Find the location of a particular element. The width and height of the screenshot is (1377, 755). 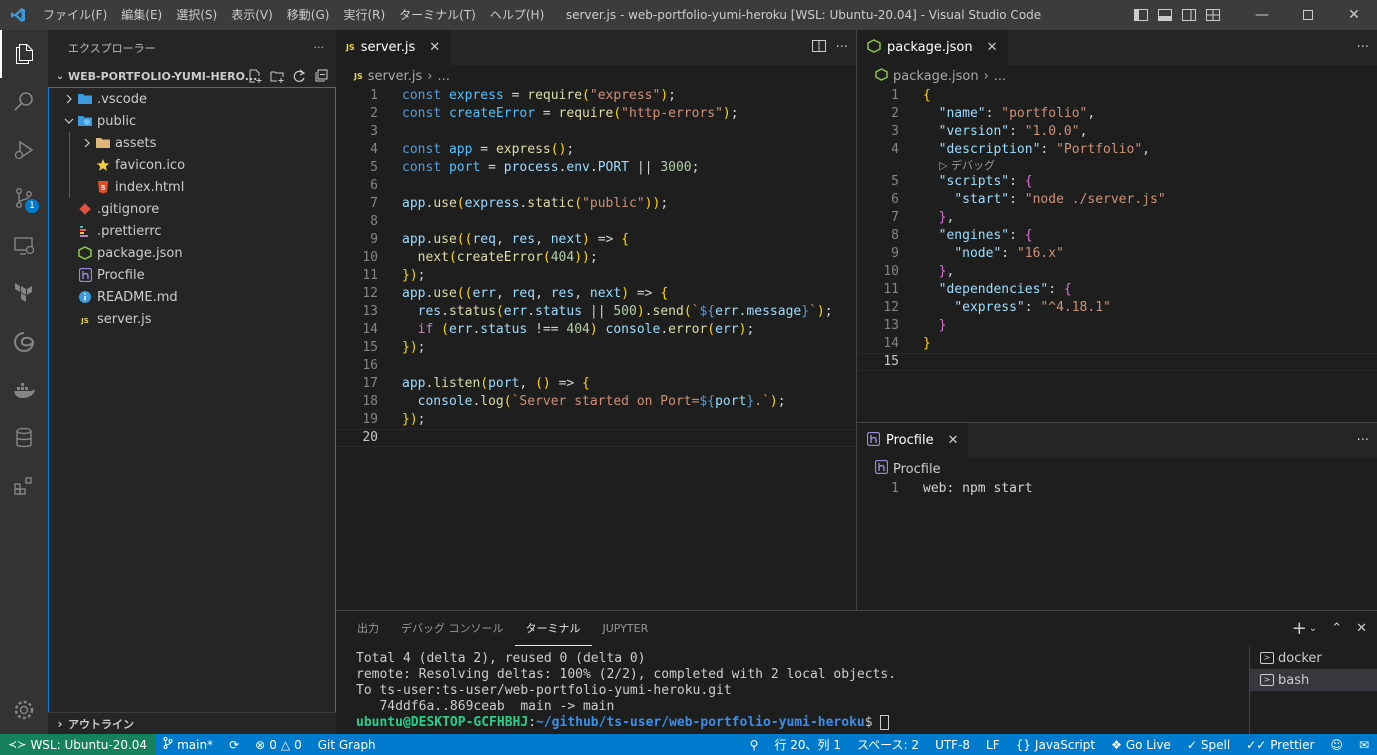

encoding: UTF-8 is located at coordinates (952, 745).